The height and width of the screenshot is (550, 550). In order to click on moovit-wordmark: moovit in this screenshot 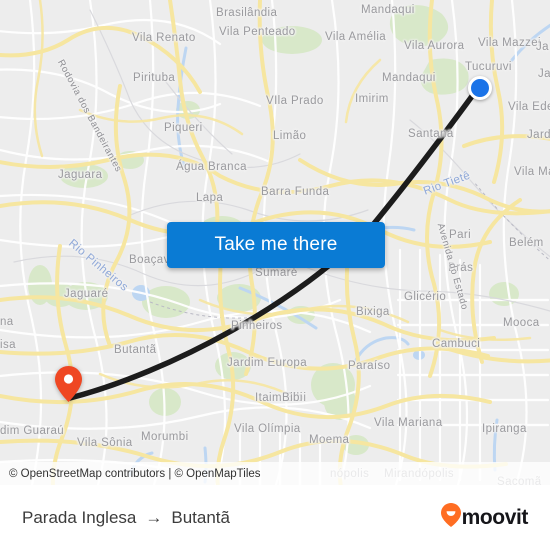, I will do `click(495, 517)`.